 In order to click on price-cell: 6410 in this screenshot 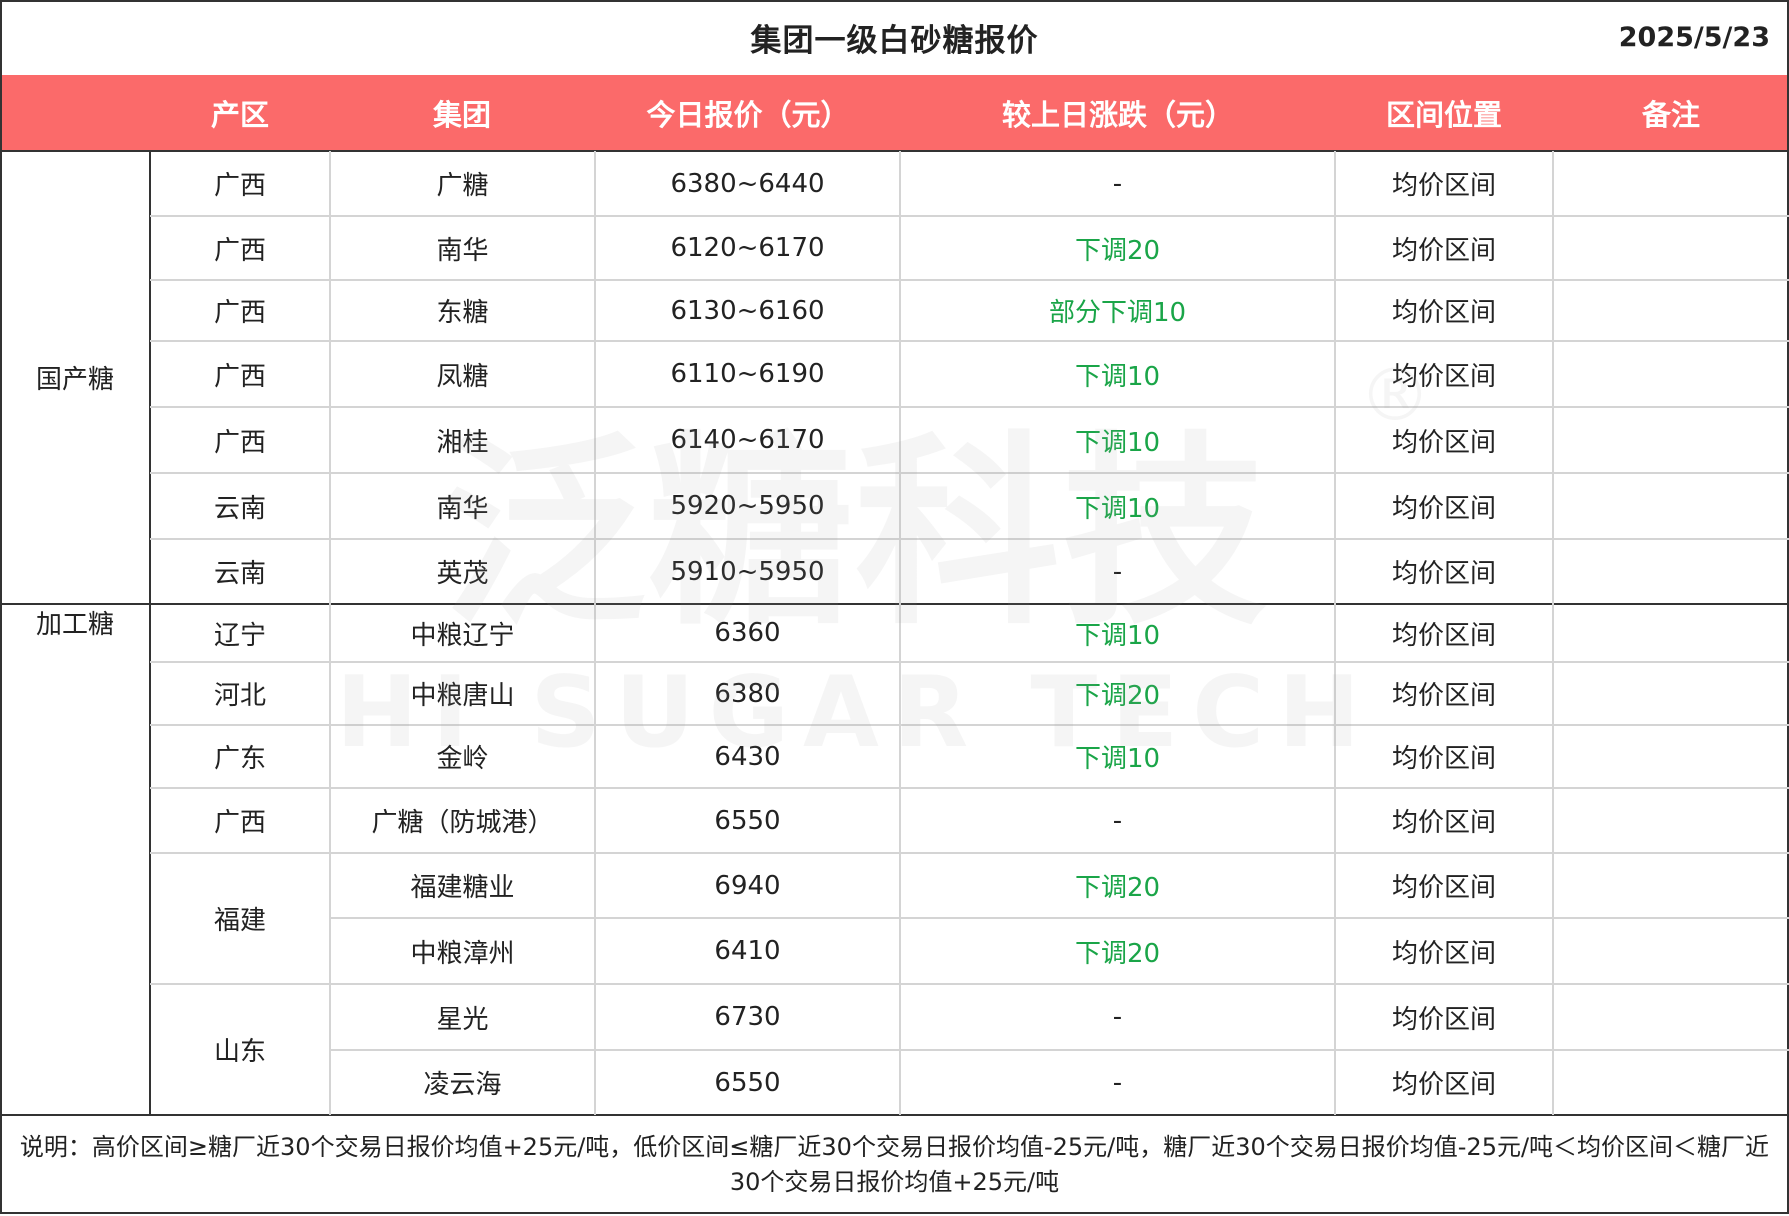, I will do `click(747, 951)`.